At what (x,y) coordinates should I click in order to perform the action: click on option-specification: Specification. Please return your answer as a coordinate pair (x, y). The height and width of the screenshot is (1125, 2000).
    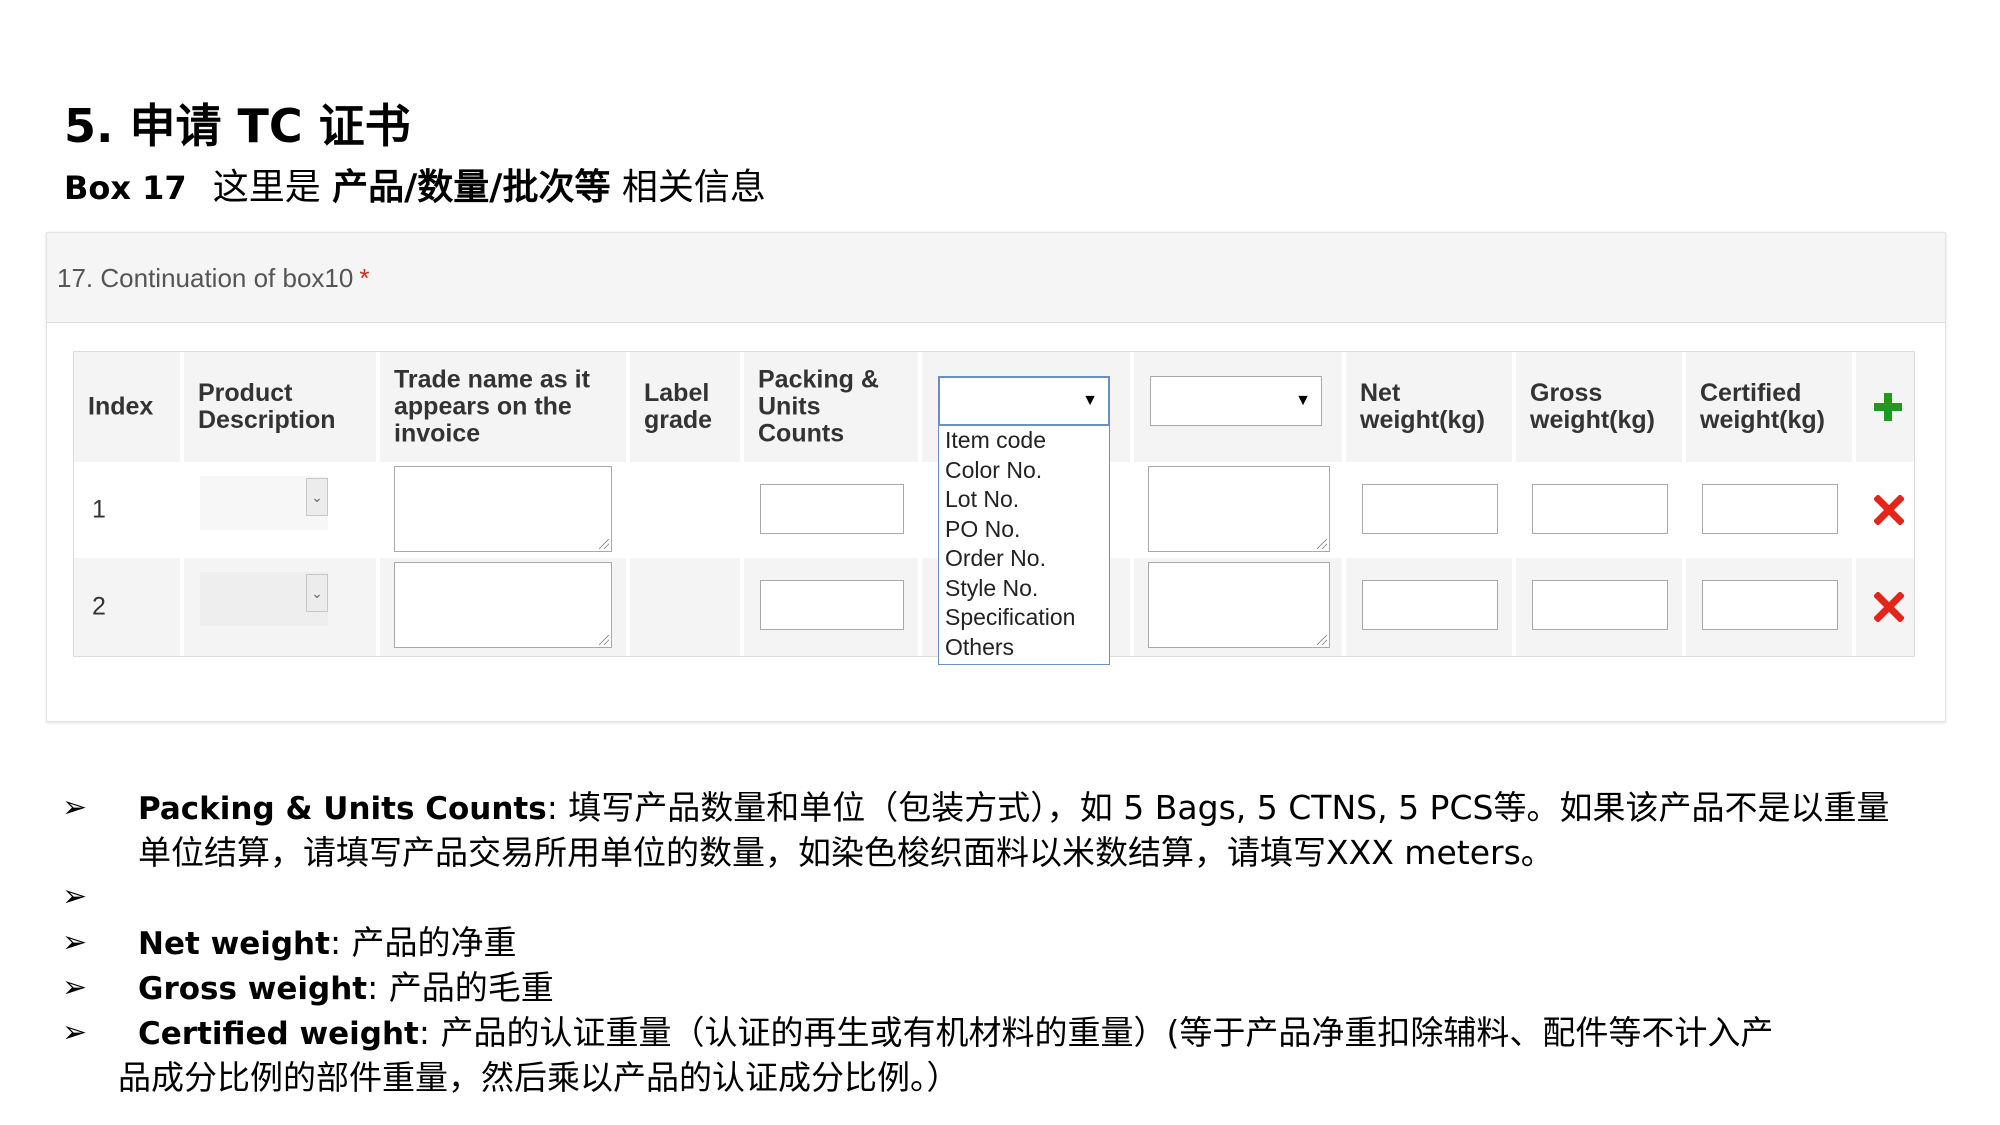
    Looking at the image, I should click on (1024, 618).